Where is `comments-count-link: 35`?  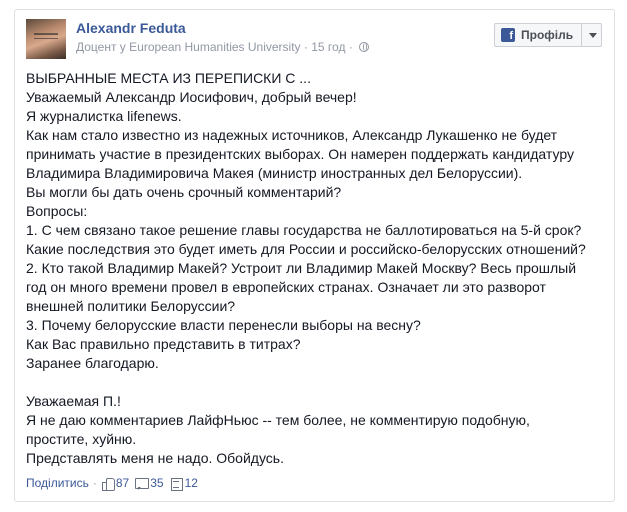 comments-count-link: 35 is located at coordinates (149, 483).